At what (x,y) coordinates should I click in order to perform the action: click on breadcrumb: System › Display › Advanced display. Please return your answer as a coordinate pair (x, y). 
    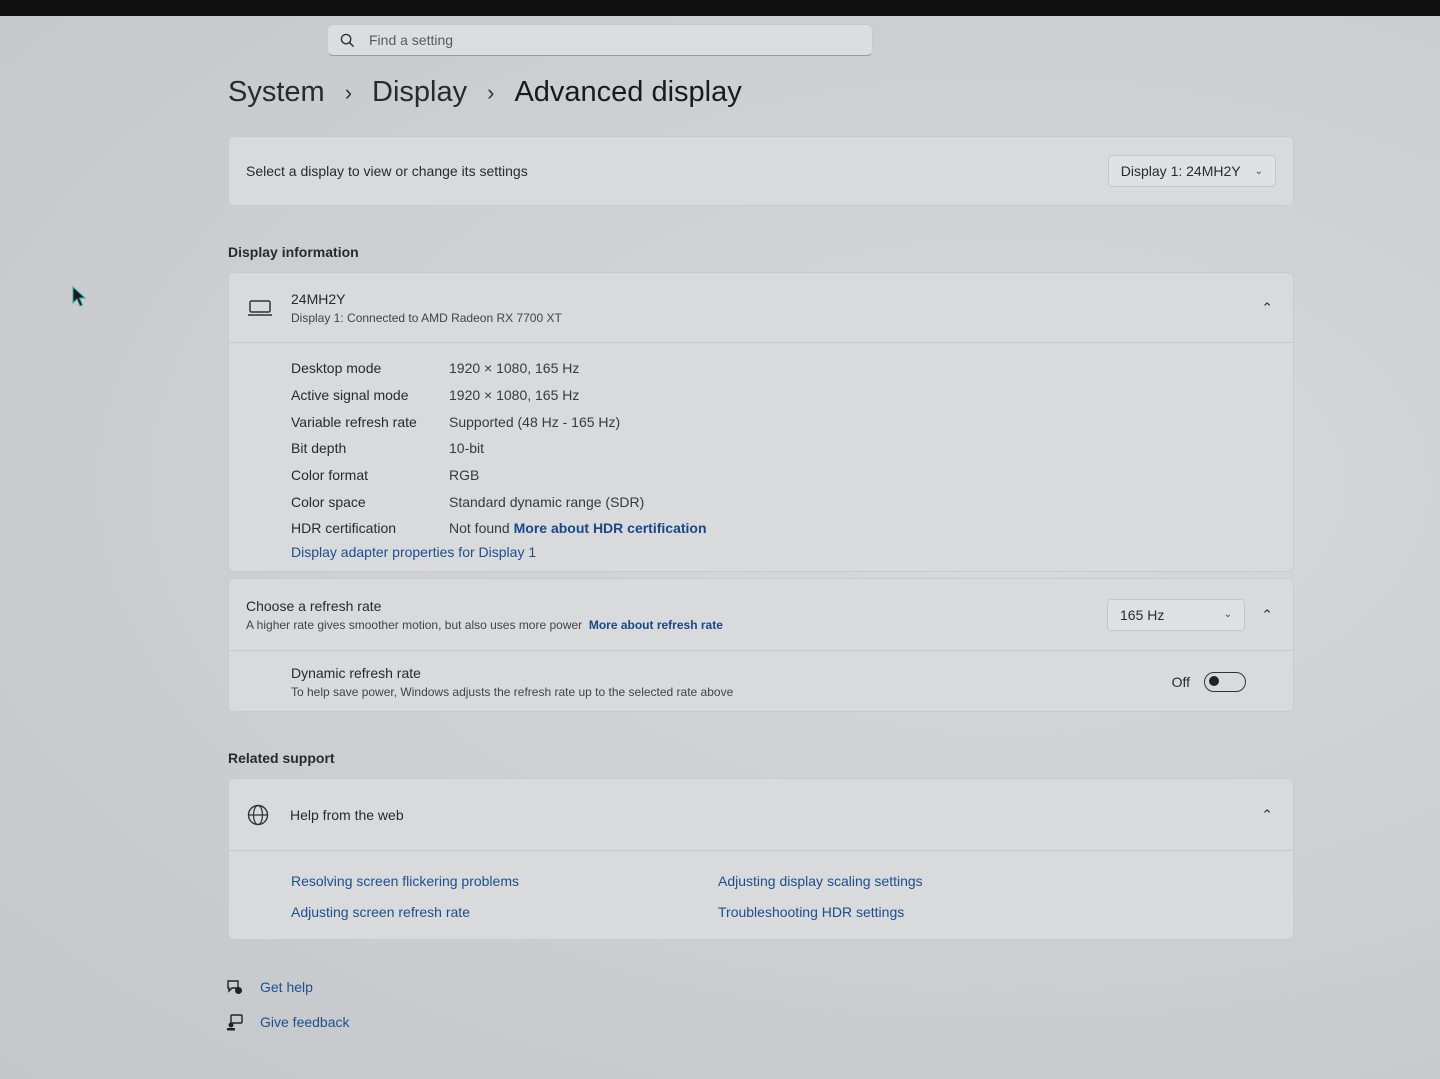
    Looking at the image, I should click on (485, 92).